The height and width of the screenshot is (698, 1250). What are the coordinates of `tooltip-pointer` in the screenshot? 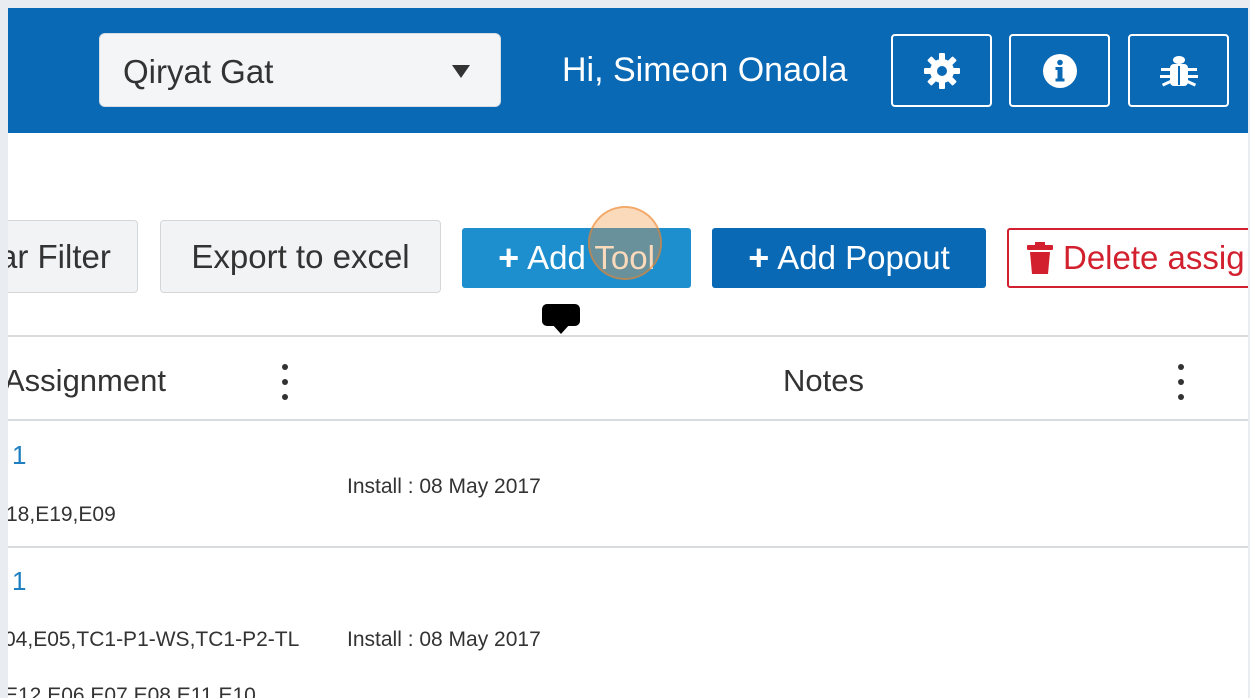 It's located at (561, 319).